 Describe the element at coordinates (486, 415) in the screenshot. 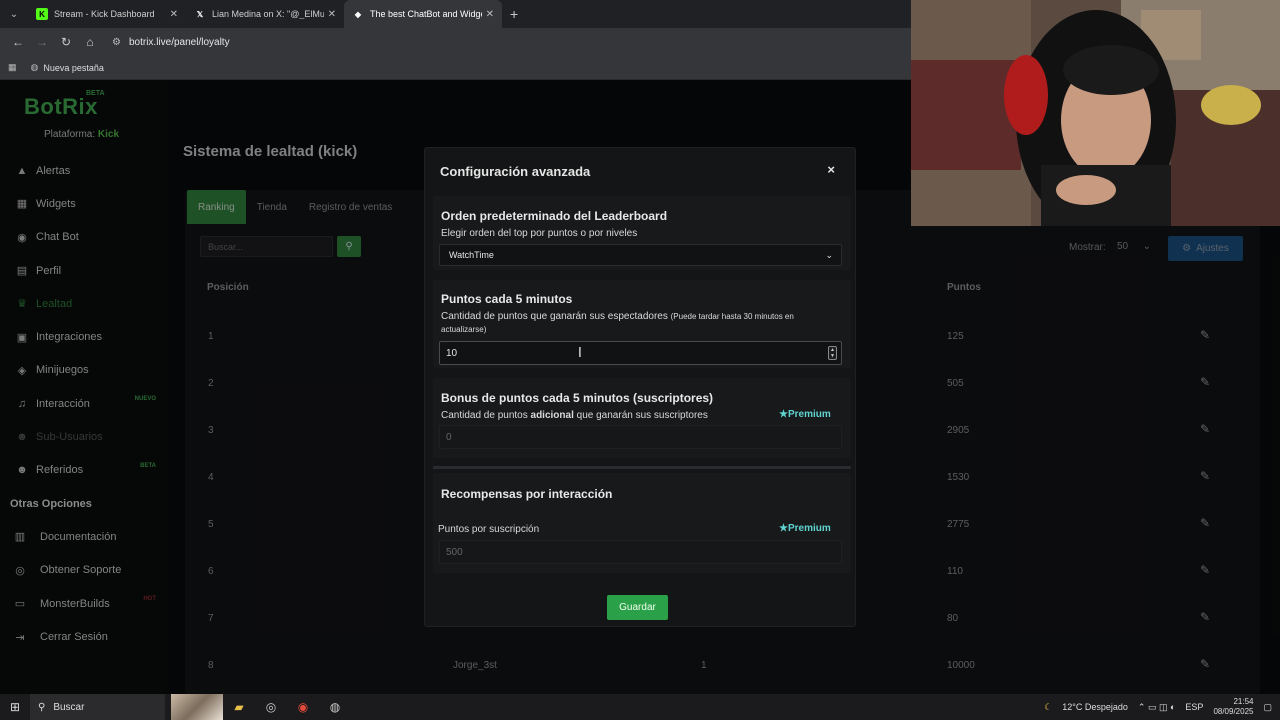

I see `bonus-desc-pre: Cantidad de puntos` at that location.